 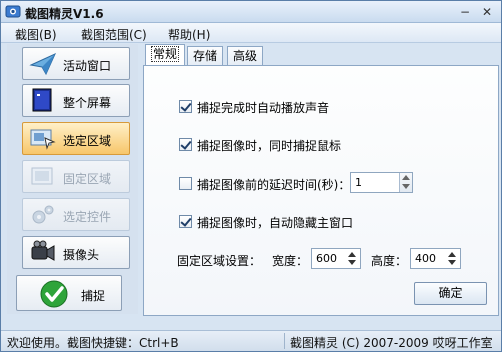 What do you see at coordinates (93, 296) in the screenshot?
I see `capture-button-label: 捕捉` at bounding box center [93, 296].